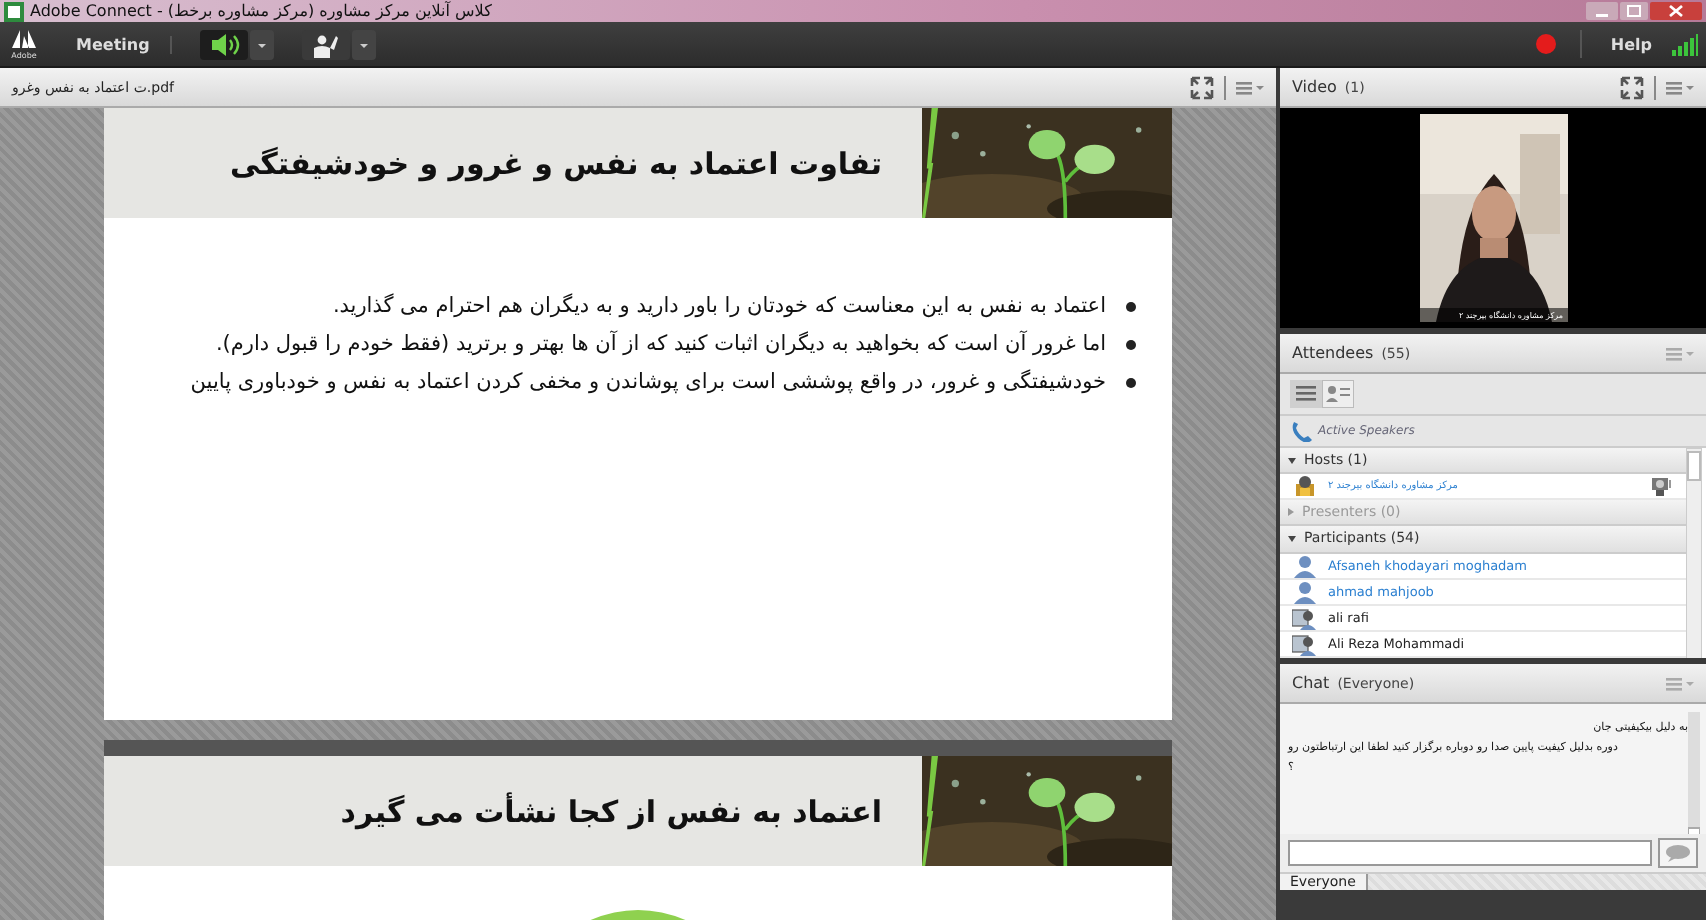  What do you see at coordinates (1333, 353) in the screenshot?
I see `pod-title: Attendees` at bounding box center [1333, 353].